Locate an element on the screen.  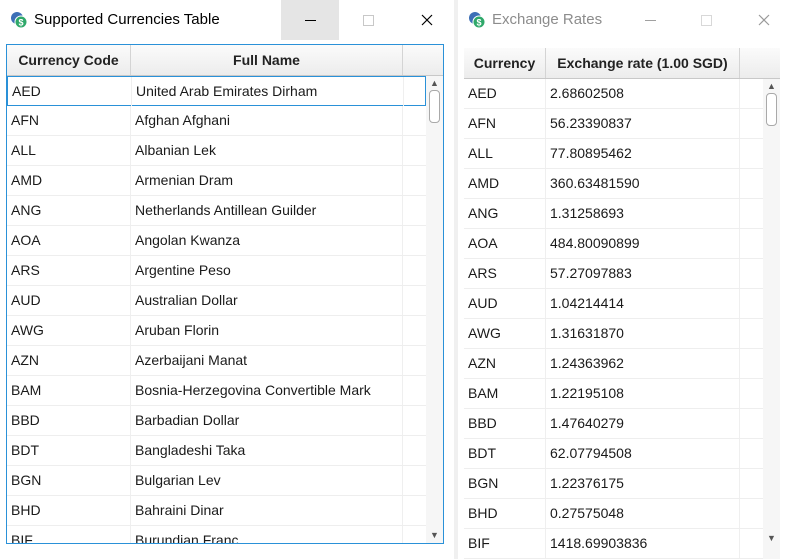
table-row: ARS 57.27097883 is located at coordinates (613, 274).